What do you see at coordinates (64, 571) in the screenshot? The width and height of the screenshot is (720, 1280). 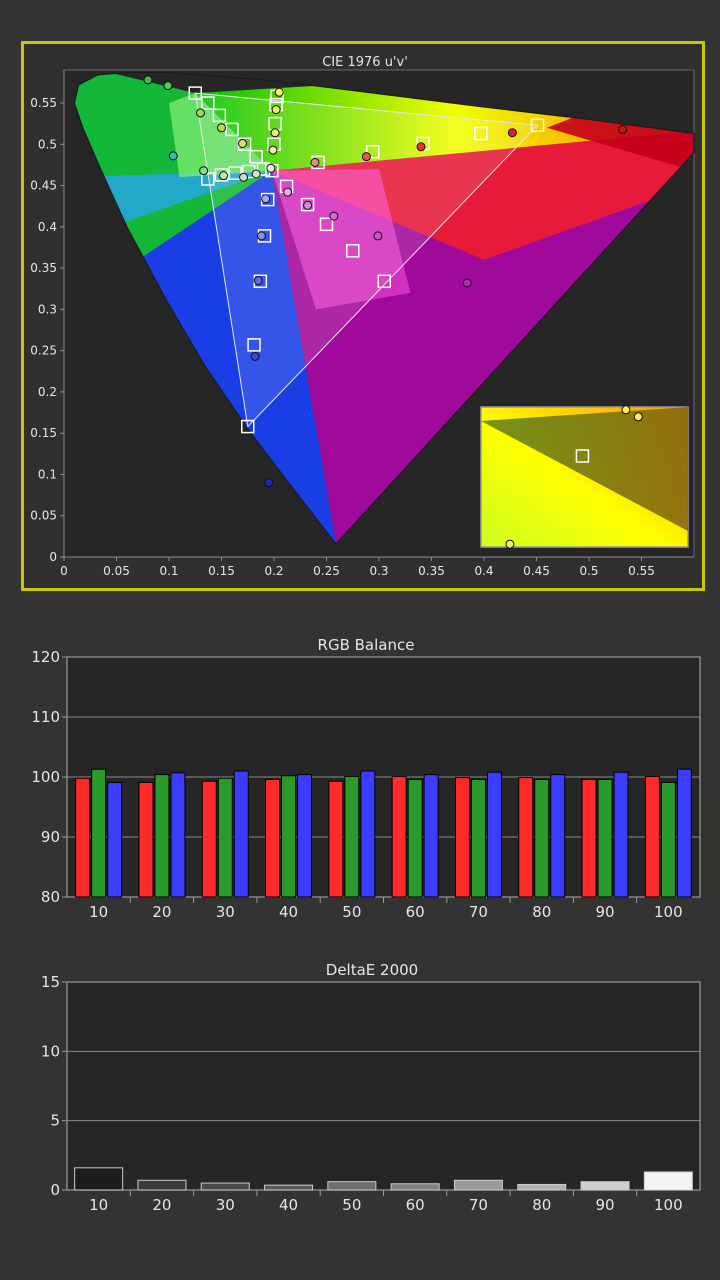 I see `x-tick-label: 0` at bounding box center [64, 571].